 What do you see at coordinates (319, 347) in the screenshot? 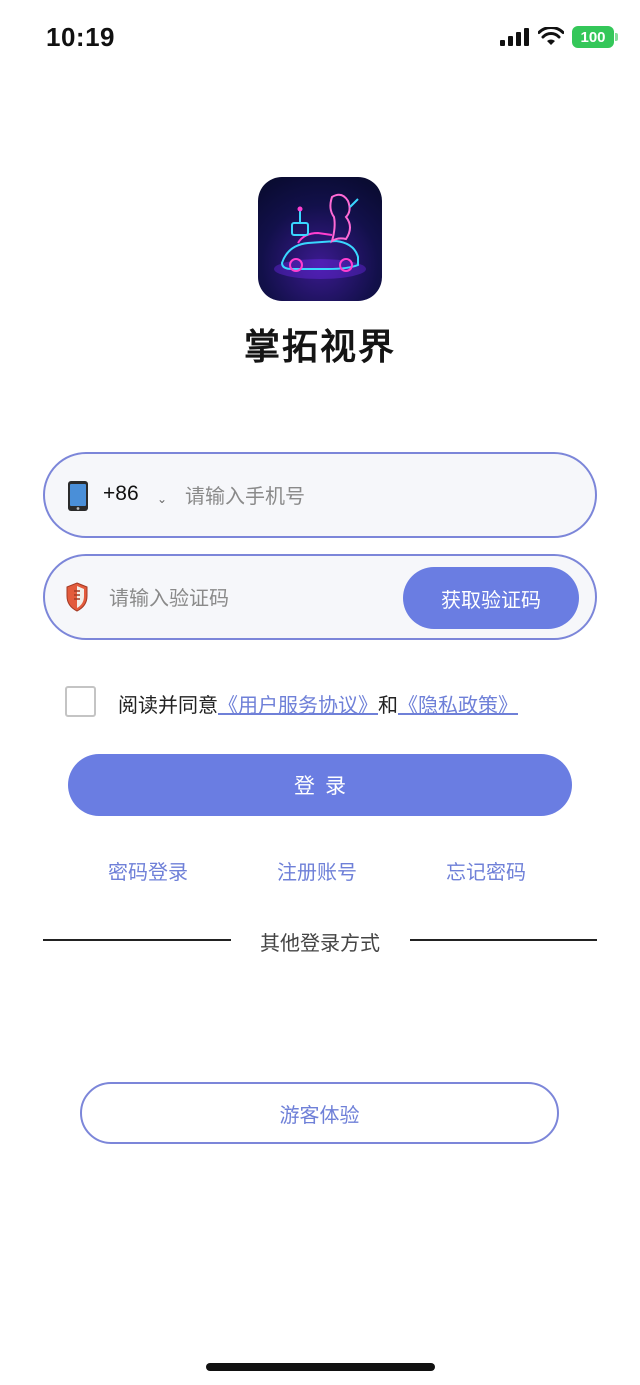
I see `app-name: 掌拓视界` at bounding box center [319, 347].